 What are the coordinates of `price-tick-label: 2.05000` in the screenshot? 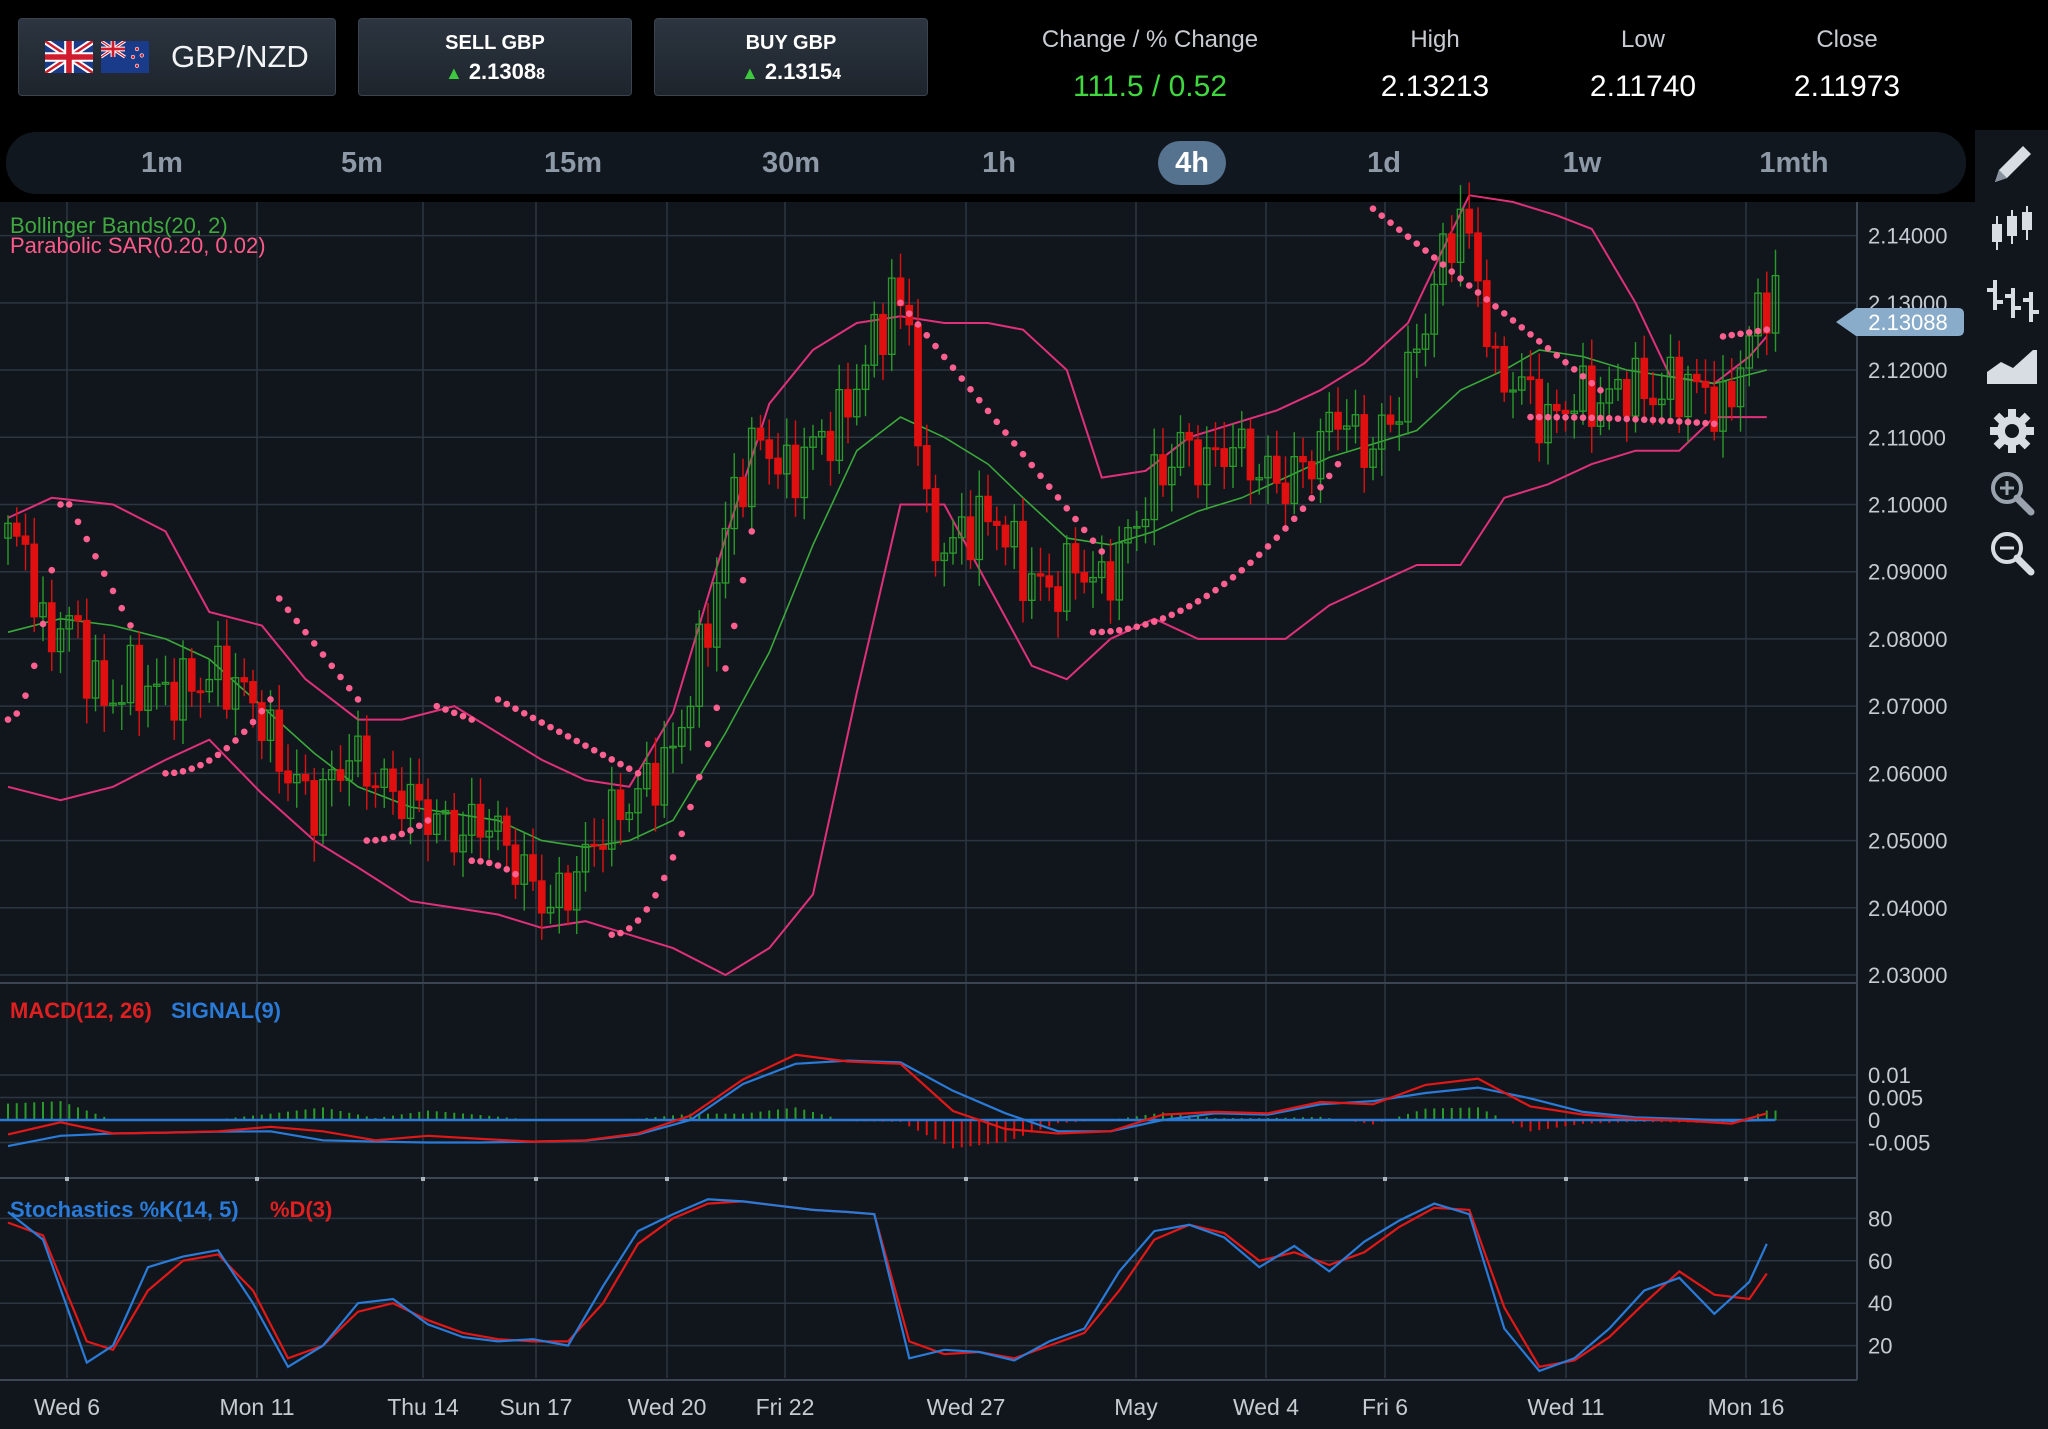 It's located at (1908, 841).